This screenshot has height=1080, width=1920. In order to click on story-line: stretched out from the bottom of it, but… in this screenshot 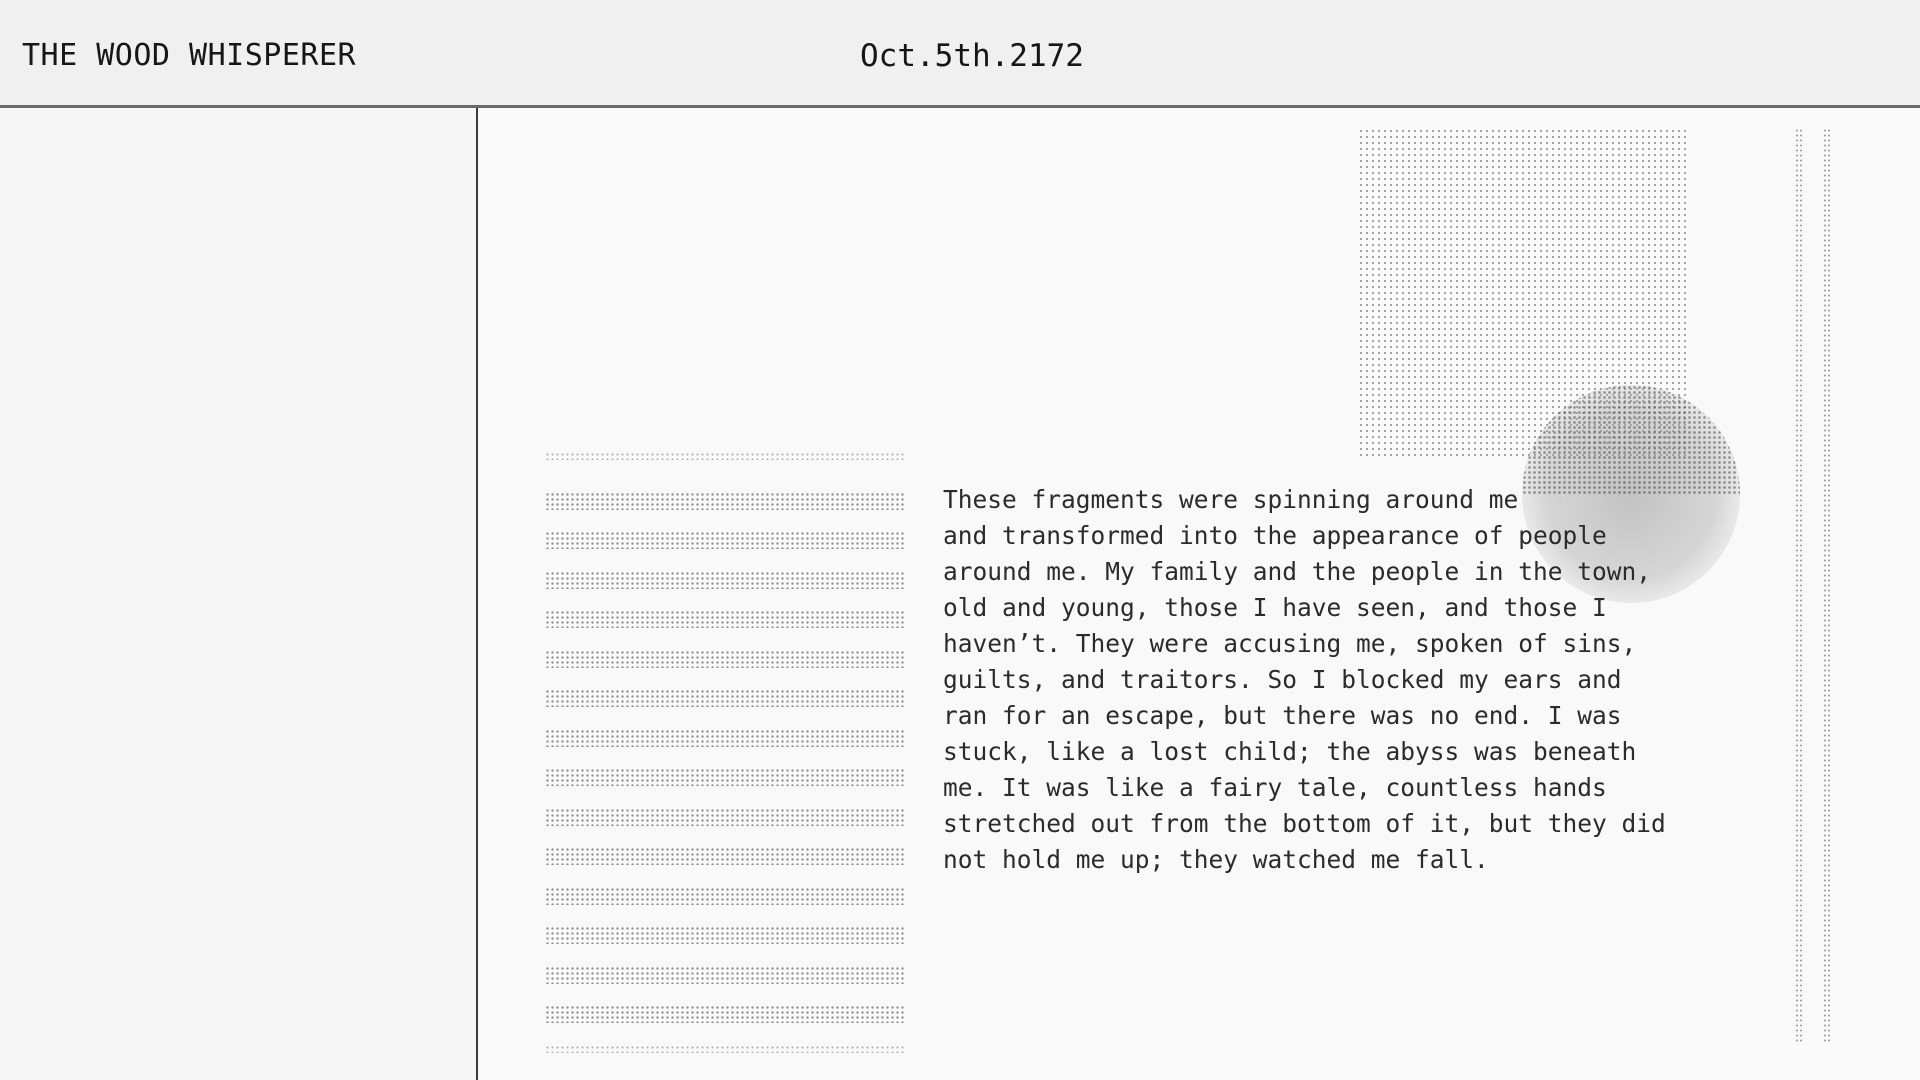, I will do `click(1304, 823)`.